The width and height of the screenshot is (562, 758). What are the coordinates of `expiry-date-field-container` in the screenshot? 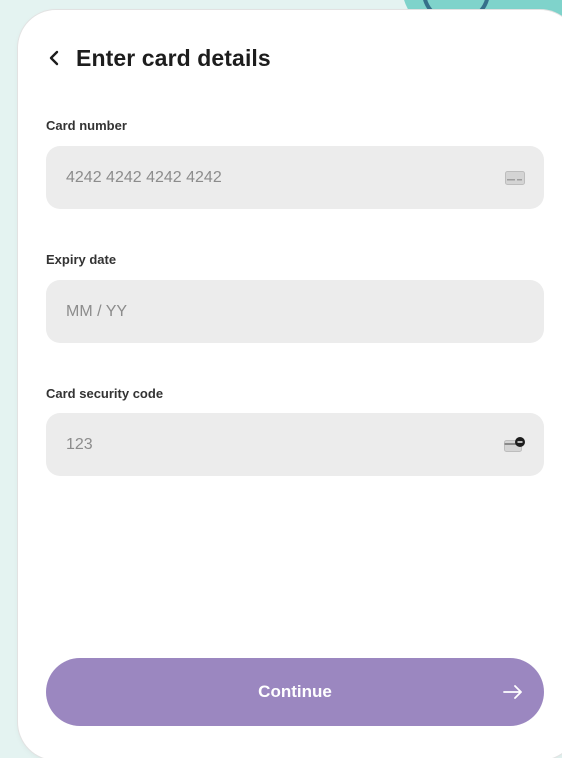 It's located at (295, 311).